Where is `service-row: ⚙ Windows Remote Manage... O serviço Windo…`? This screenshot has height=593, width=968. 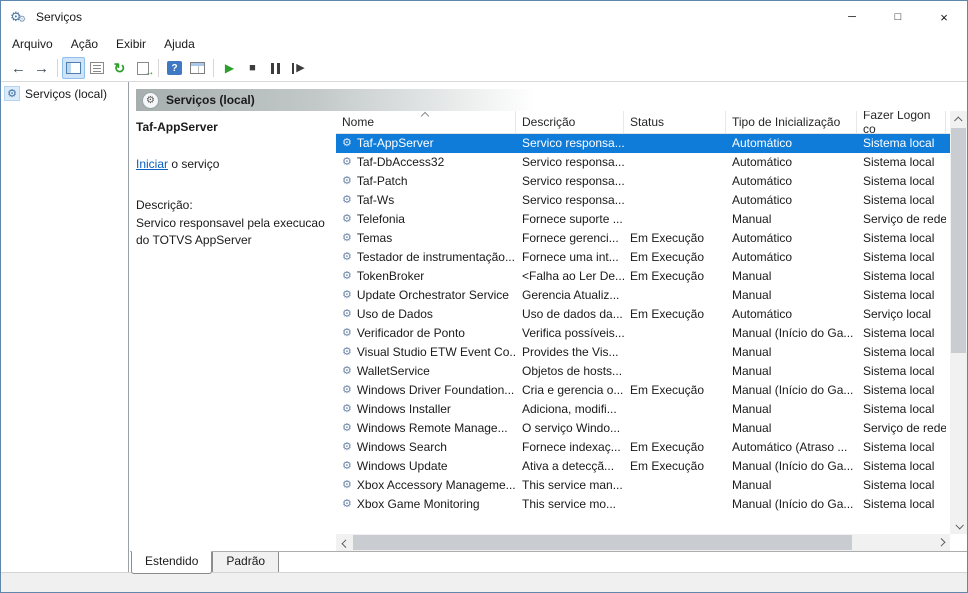 service-row: ⚙ Windows Remote Manage... O serviço Windo… is located at coordinates (643, 428).